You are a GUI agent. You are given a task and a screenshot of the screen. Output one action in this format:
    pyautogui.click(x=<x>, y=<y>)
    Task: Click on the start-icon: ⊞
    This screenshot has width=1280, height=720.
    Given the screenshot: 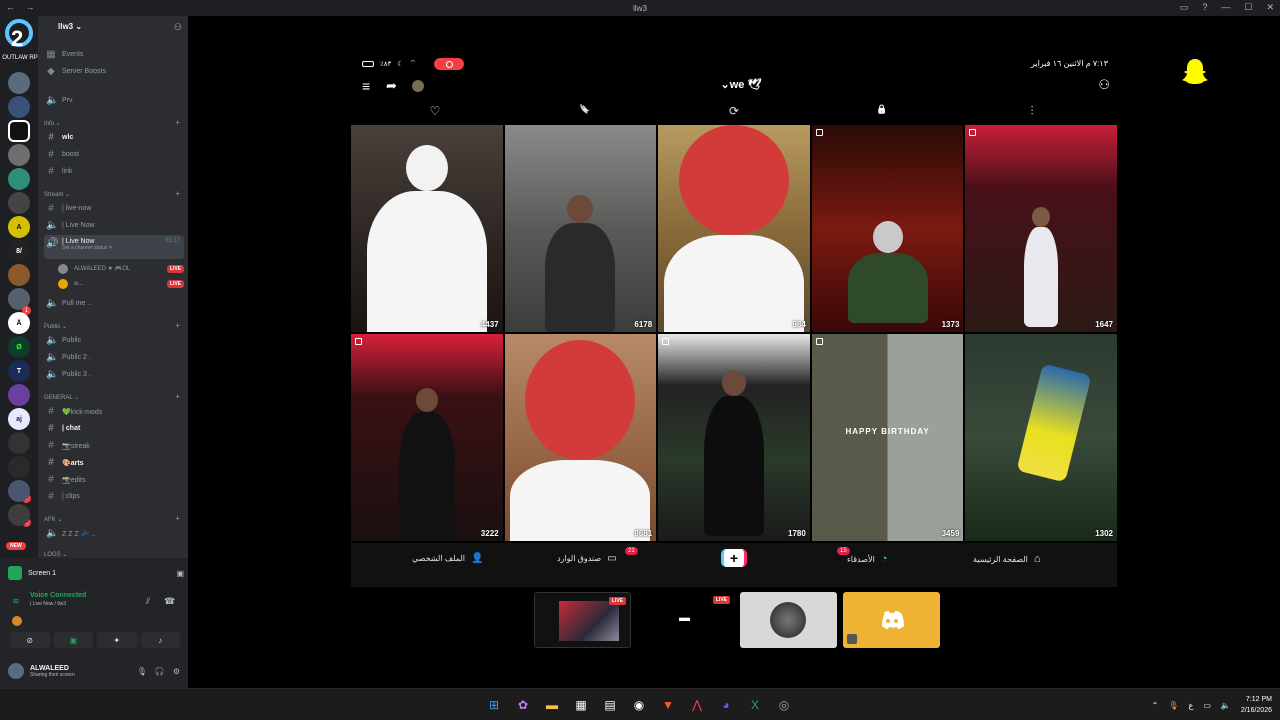 What is the action you would take?
    pyautogui.click(x=494, y=705)
    